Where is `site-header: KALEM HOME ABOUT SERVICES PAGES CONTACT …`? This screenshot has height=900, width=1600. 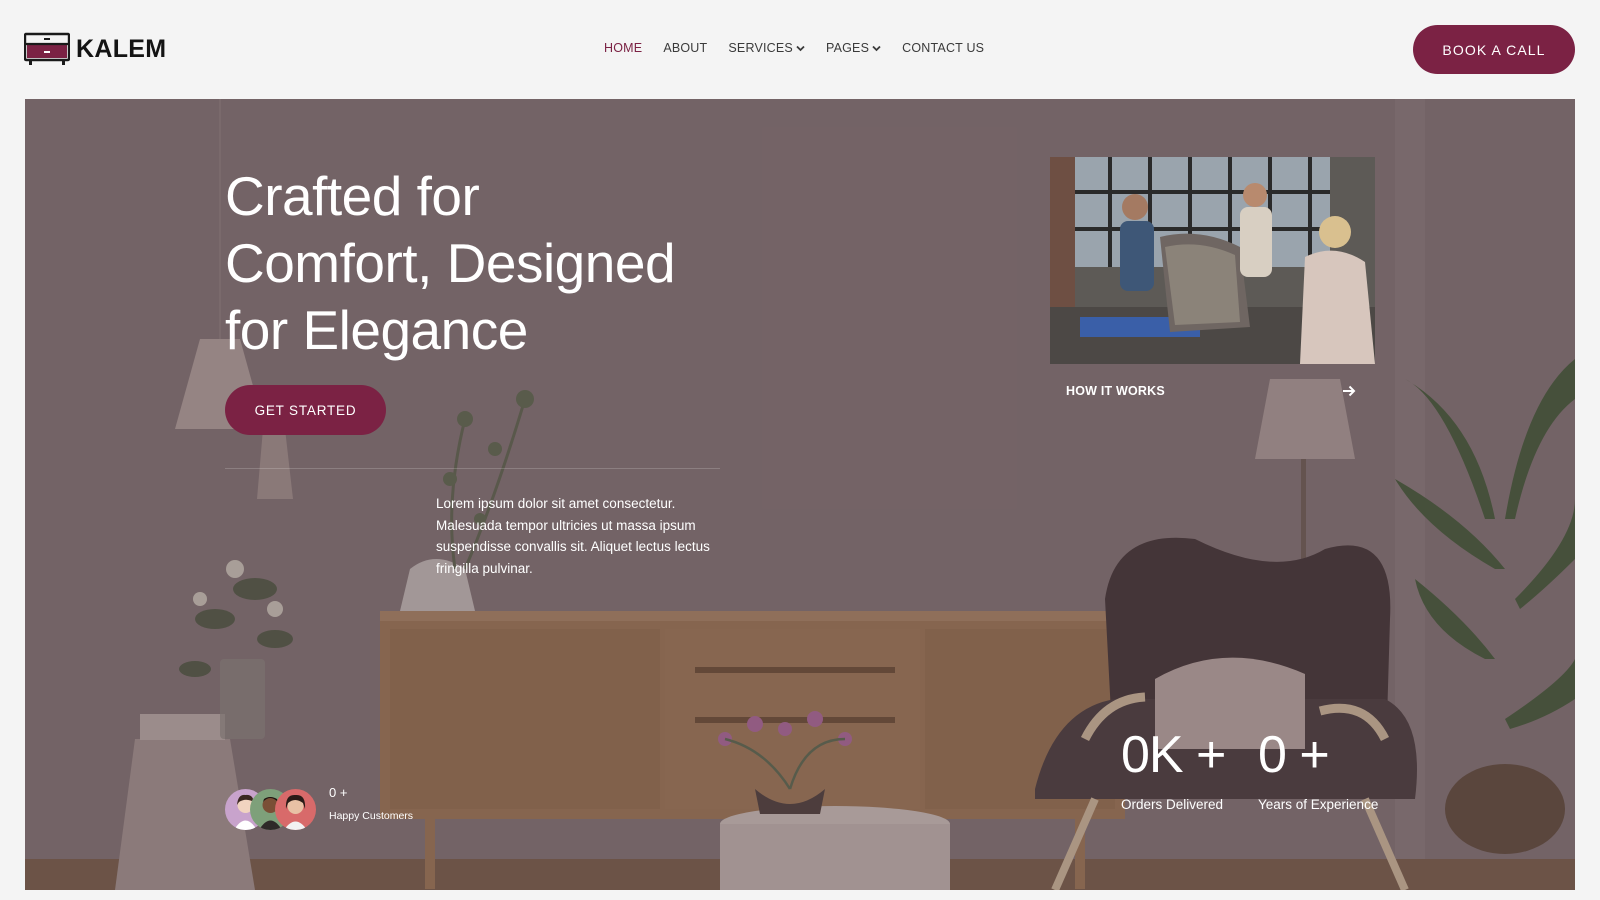 site-header: KALEM HOME ABOUT SERVICES PAGES CONTACT … is located at coordinates (800, 49).